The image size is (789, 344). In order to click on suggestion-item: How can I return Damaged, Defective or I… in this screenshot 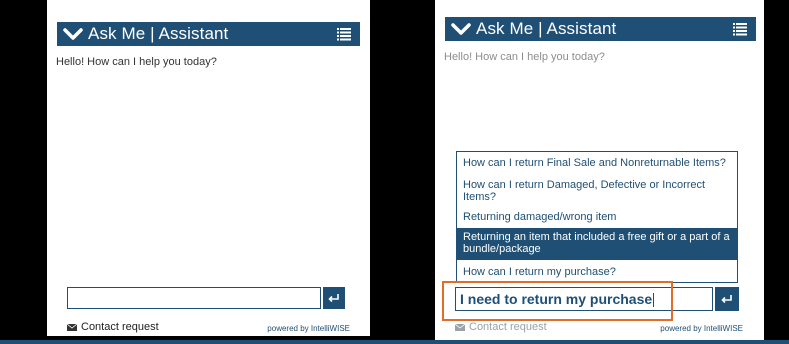, I will do `click(597, 191)`.